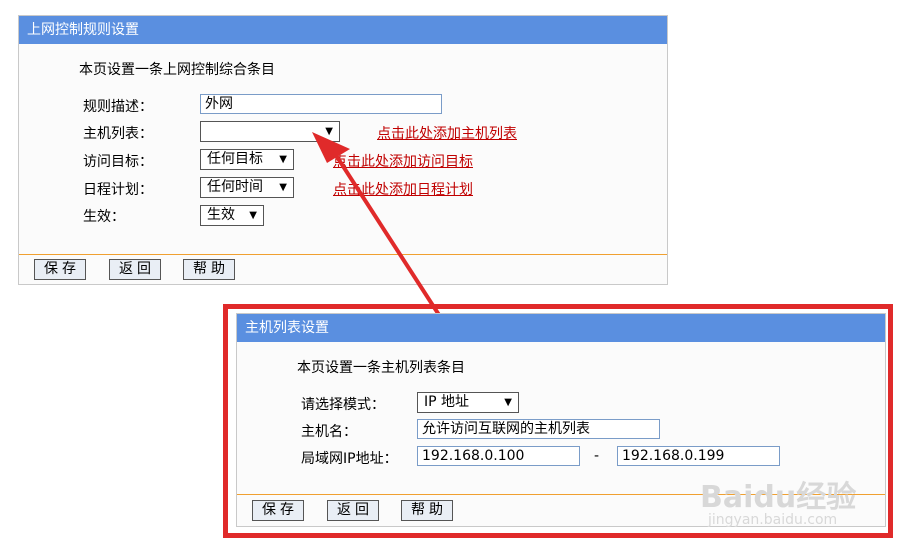 The width and height of the screenshot is (912, 554). What do you see at coordinates (778, 497) in the screenshot?
I see `watermark-logo: Baidu经验` at bounding box center [778, 497].